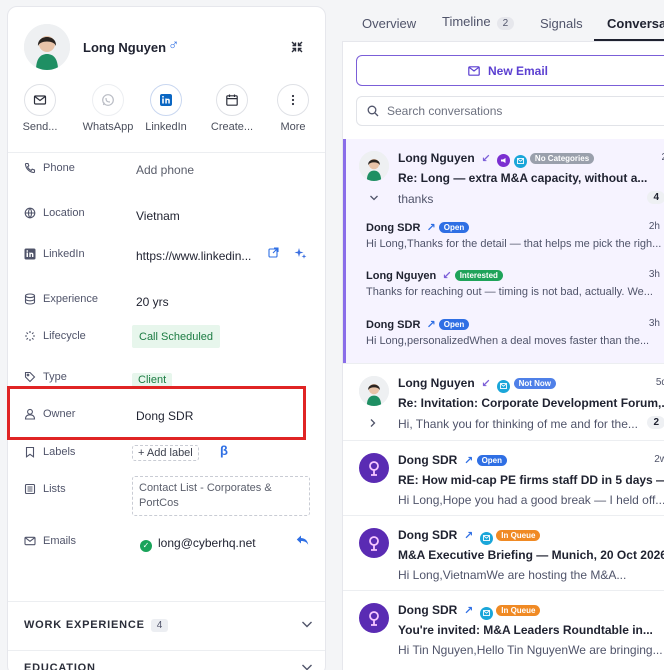 Image resolution: width=664 pixels, height=670 pixels. Describe the element at coordinates (146, 545) in the screenshot. I see `verified-check-icon: ✓` at that location.